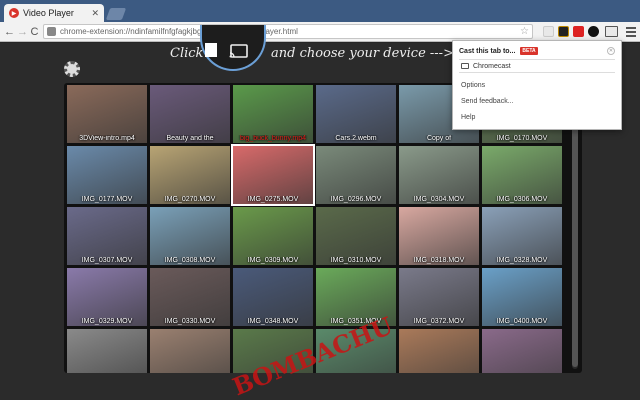  Describe the element at coordinates (190, 114) in the screenshot. I see `video-thumbnail: Beauty and the` at that location.